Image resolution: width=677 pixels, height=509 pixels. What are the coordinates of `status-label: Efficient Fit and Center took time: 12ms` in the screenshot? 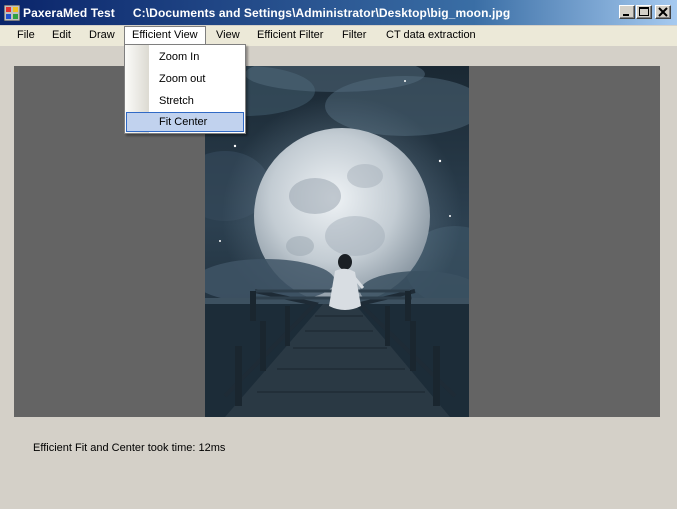 It's located at (129, 448).